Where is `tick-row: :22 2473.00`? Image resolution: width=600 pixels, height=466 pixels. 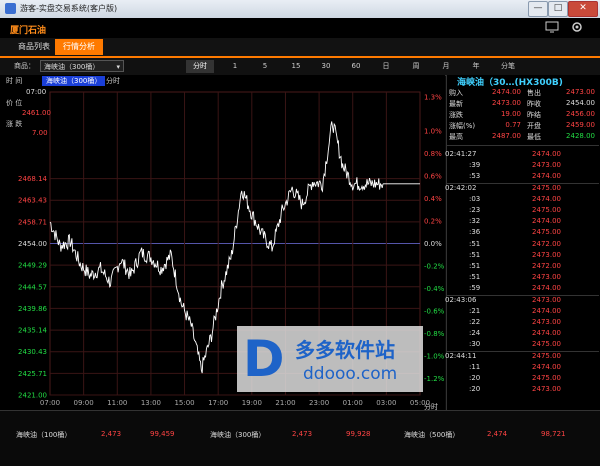
tick-row: :22 2473.00 is located at coordinates (523, 323).